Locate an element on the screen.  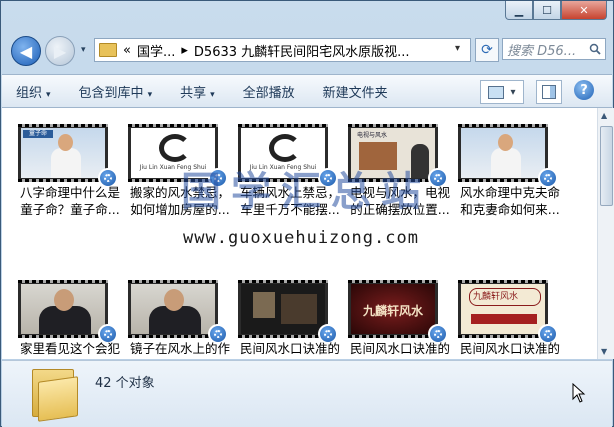
maximize-button: ☐ is located at coordinates (547, 10).